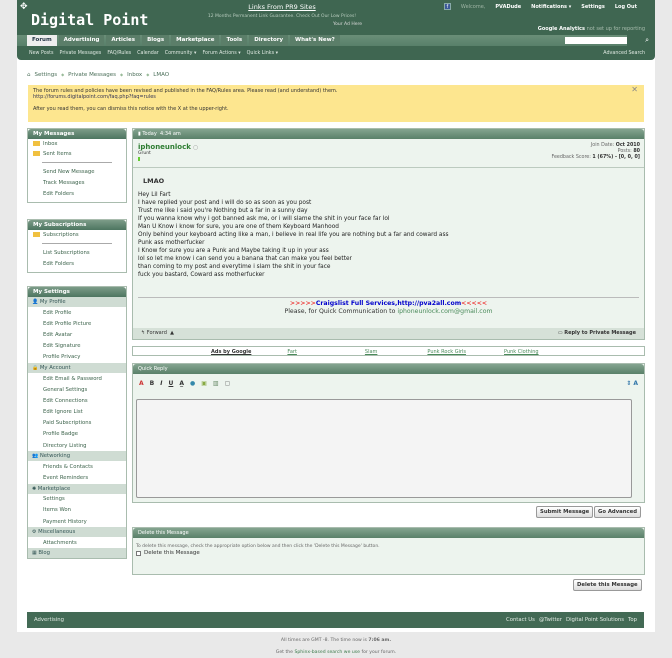 The width and height of the screenshot is (672, 658). I want to click on tab-marketplace: Marketplace, so click(195, 40).